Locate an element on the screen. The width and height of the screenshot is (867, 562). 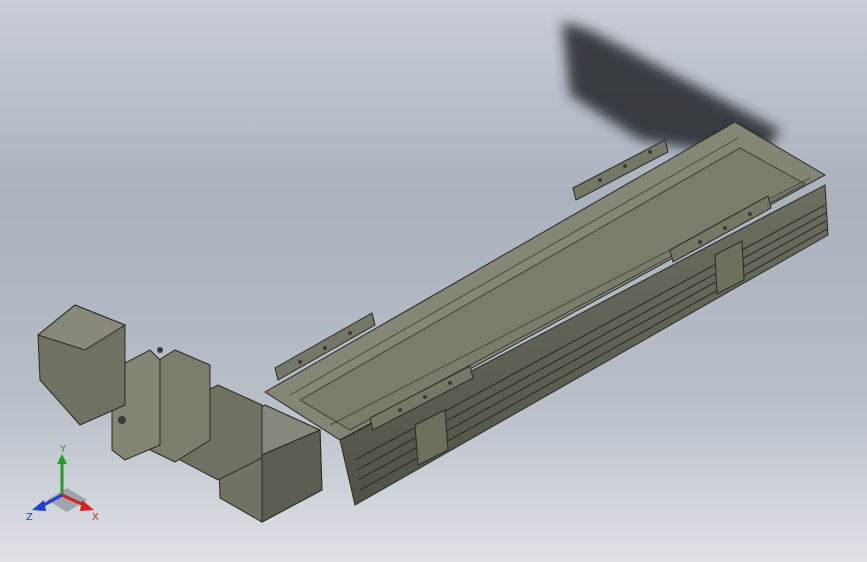
z-axis-head is located at coordinates (39, 505).